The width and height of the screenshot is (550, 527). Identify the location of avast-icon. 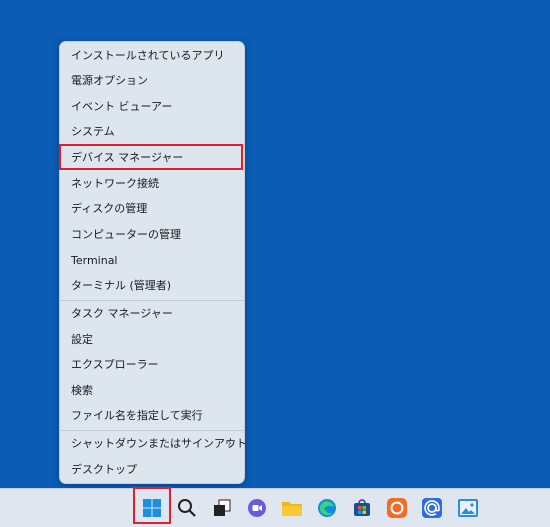
(397, 508).